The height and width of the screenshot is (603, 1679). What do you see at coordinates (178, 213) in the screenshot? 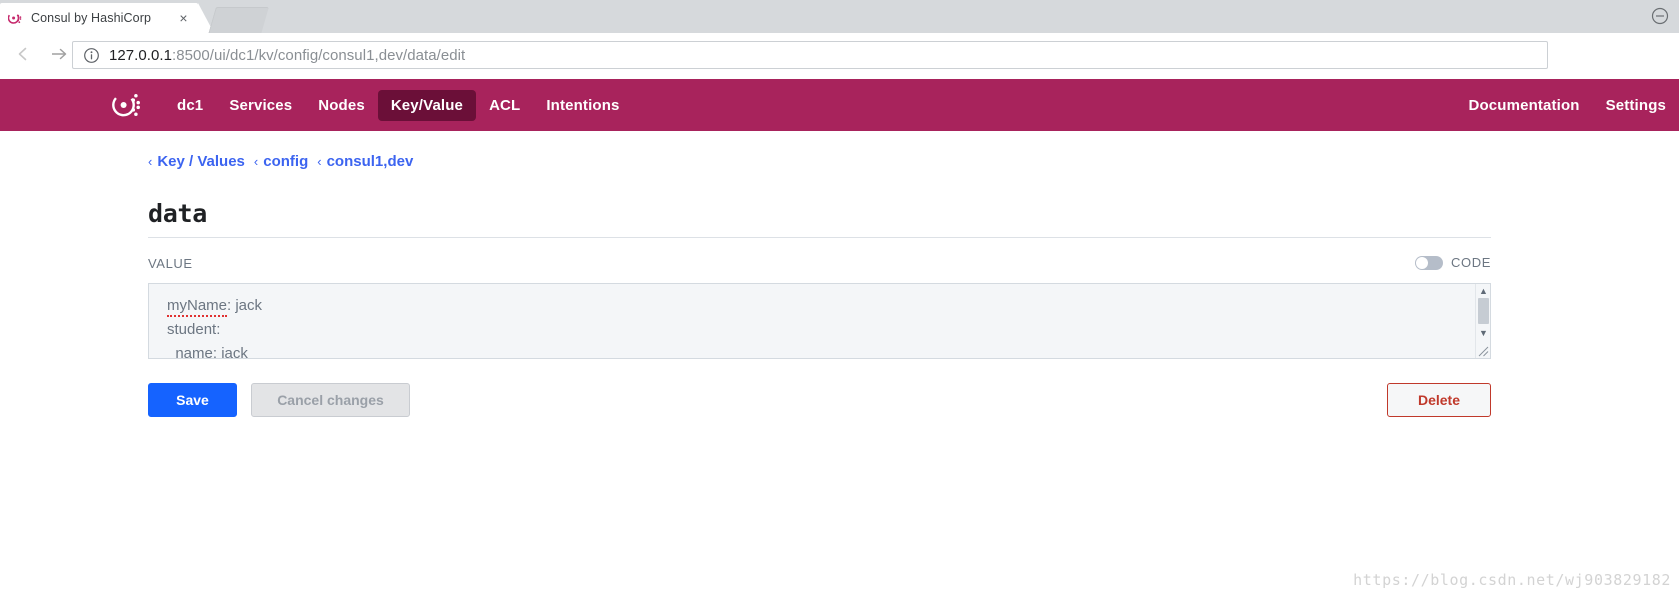
I see `page-title: data` at bounding box center [178, 213].